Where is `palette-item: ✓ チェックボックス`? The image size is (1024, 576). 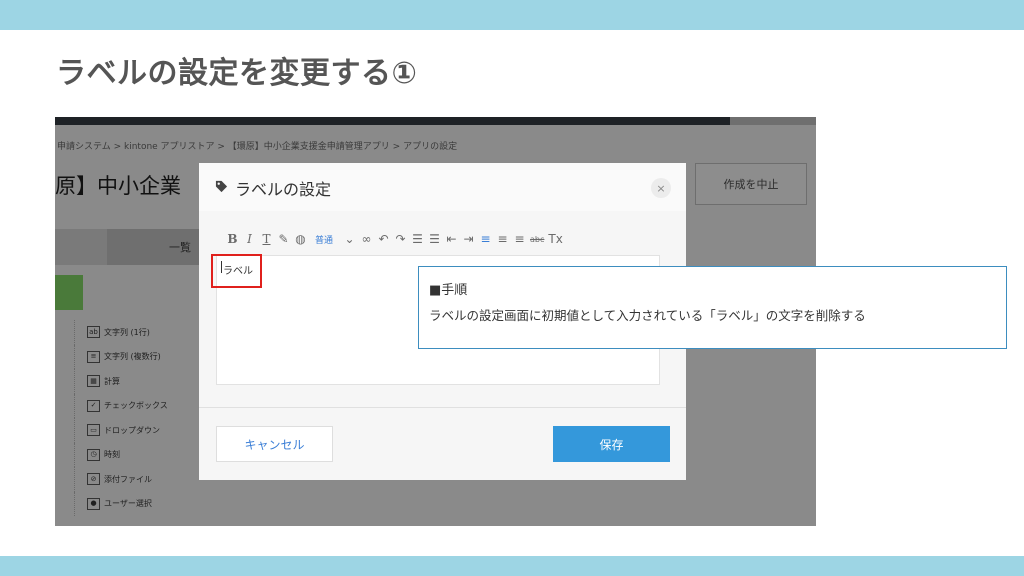
palette-item: ✓ チェックボックス is located at coordinates (127, 405).